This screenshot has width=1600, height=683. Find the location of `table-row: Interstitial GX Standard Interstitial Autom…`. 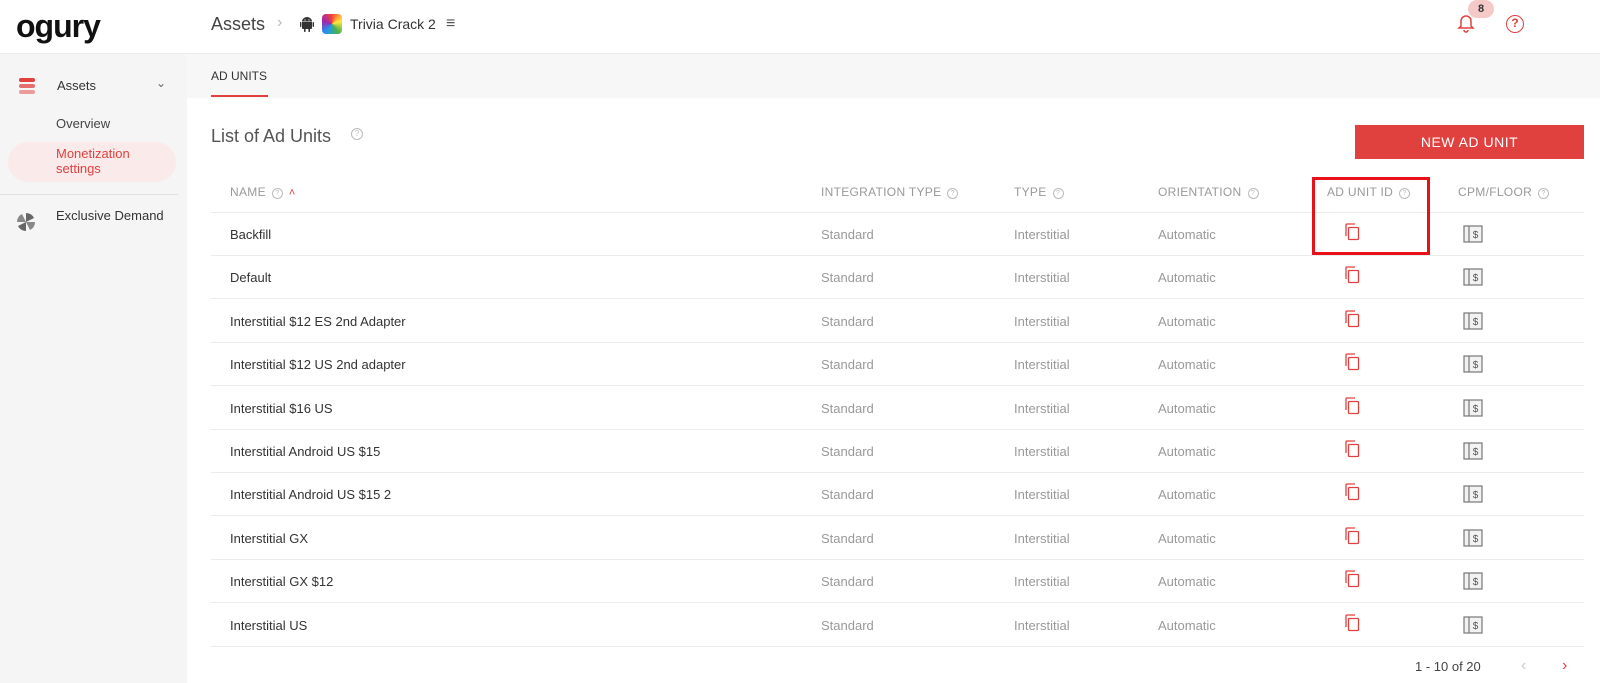

table-row: Interstitial GX Standard Interstitial Autom… is located at coordinates (897, 538).